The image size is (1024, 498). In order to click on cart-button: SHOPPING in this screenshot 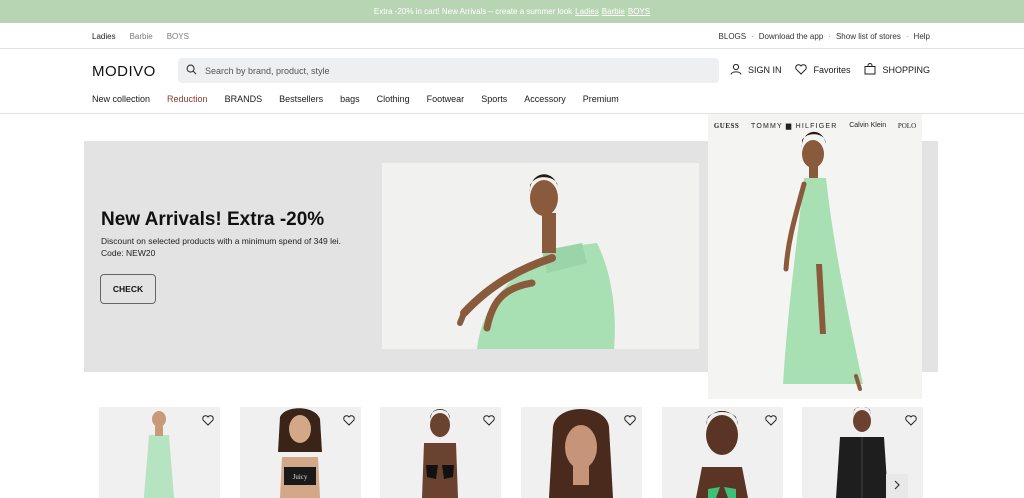, I will do `click(897, 70)`.